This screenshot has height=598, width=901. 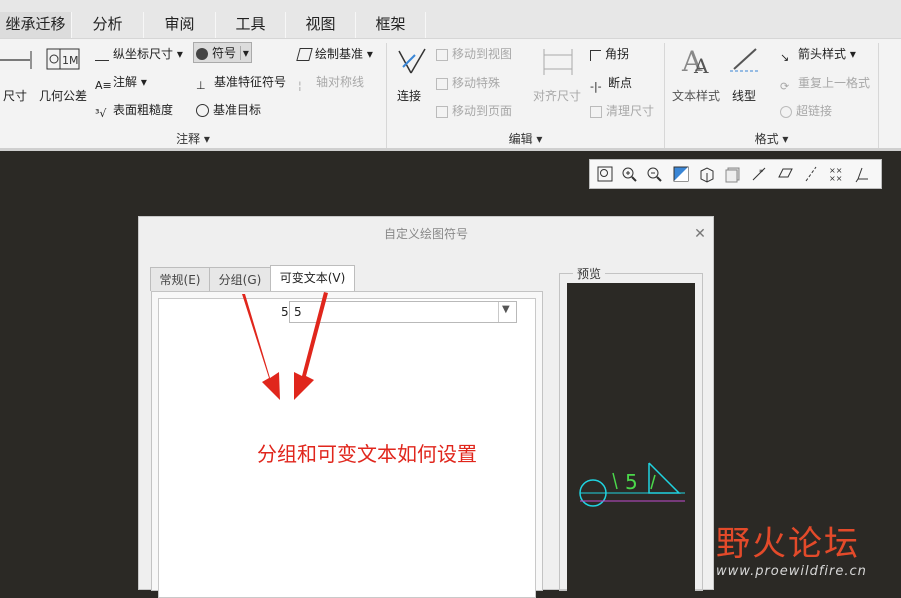 What do you see at coordinates (180, 279) in the screenshot?
I see `tab-general: 常规(E)` at bounding box center [180, 279].